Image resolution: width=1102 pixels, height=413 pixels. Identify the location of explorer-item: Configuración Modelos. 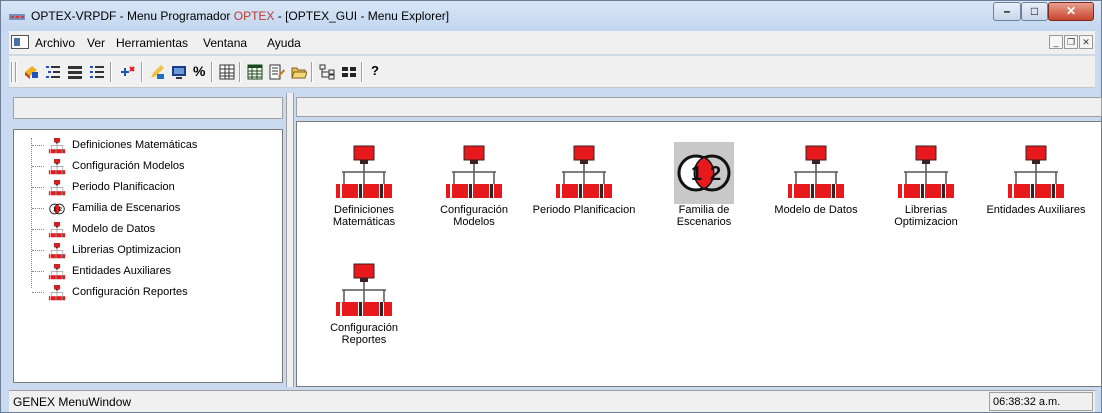
(469, 187).